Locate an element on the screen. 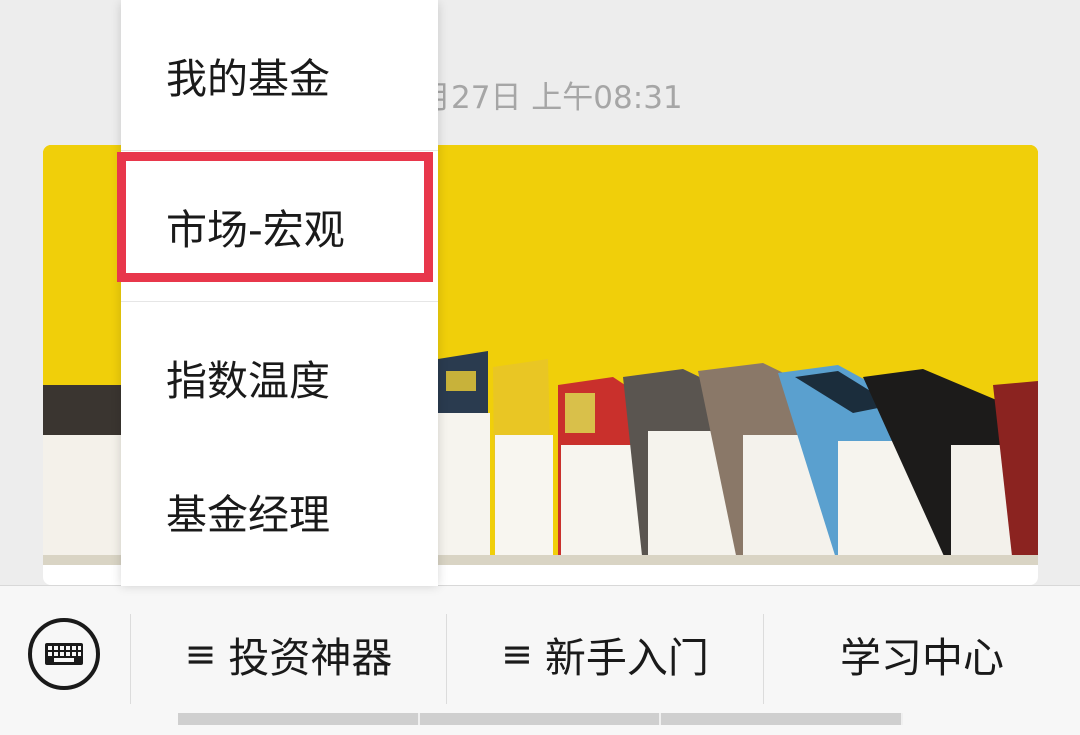 The width and height of the screenshot is (1080, 735). submenu-item-index-temperature: 指数温度 is located at coordinates (279, 377).